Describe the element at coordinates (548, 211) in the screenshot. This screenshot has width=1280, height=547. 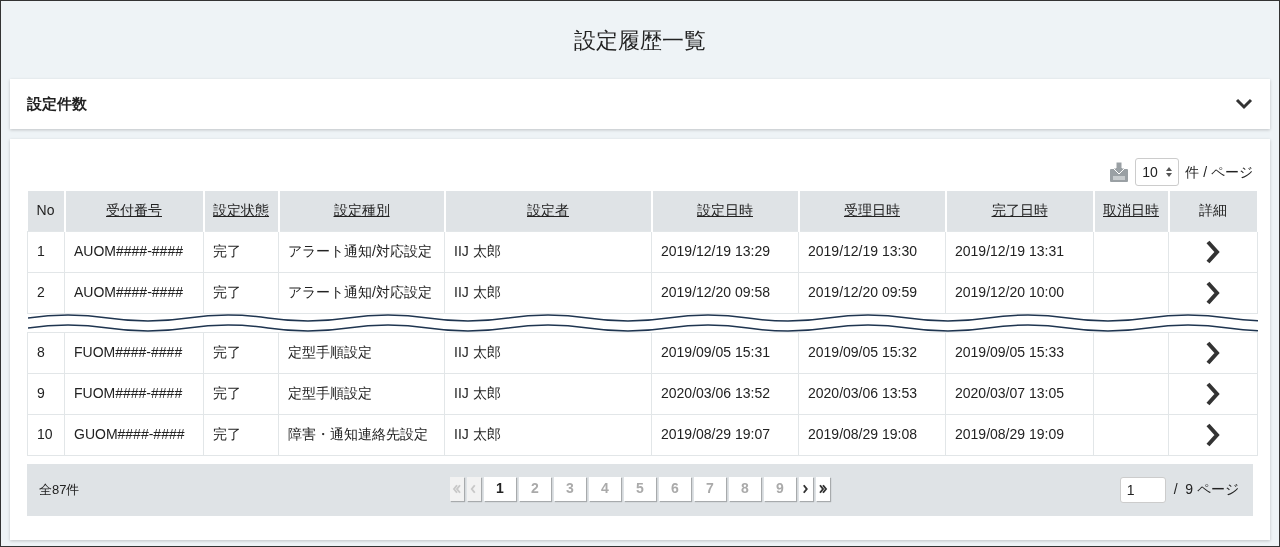
I see `sort-column-header: 設定者` at that location.